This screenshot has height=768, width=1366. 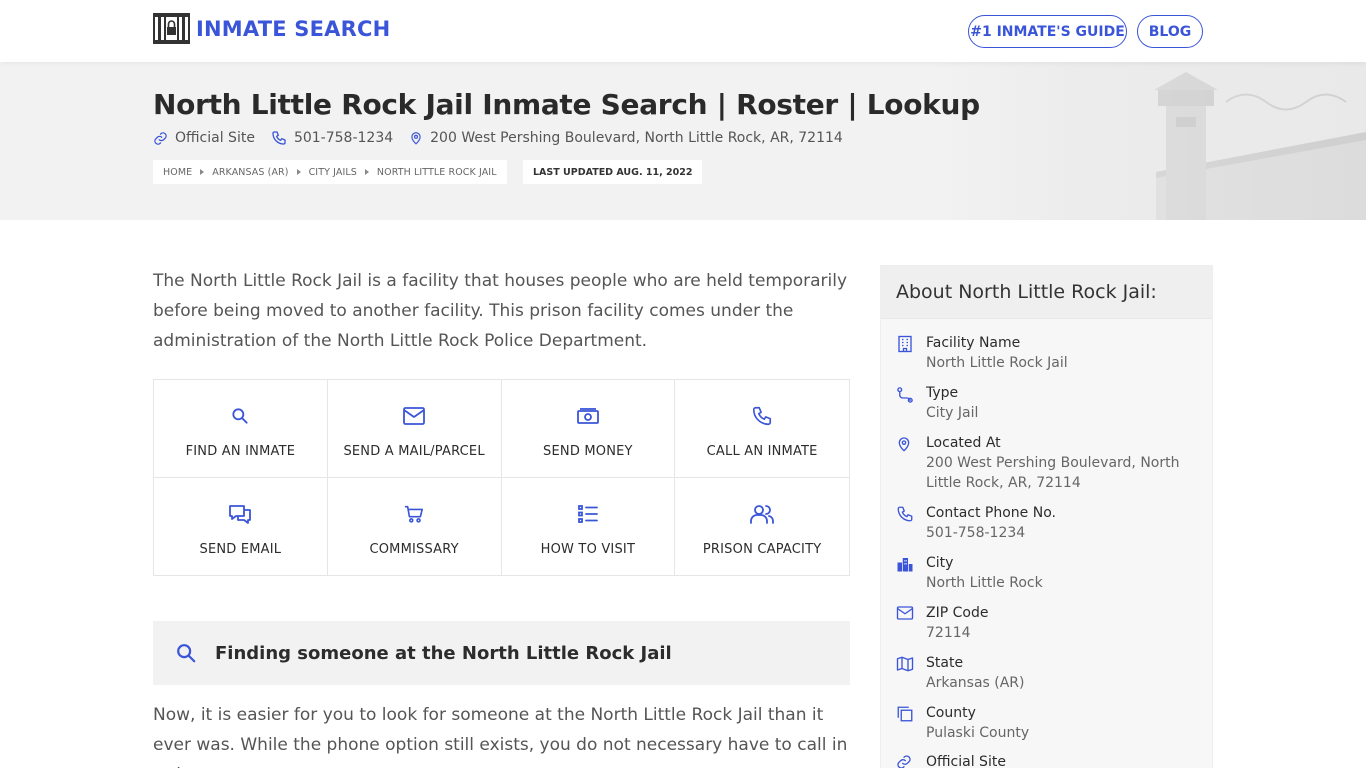 What do you see at coordinates (966, 761) in the screenshot?
I see `info-label: Official Site` at bounding box center [966, 761].